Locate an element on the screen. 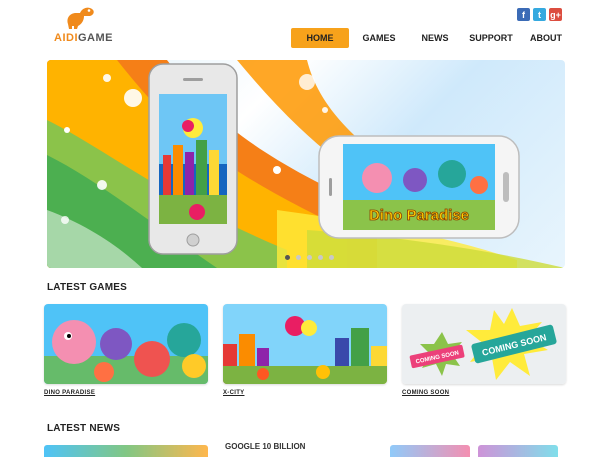 This screenshot has height=457, width=600. slider-dots is located at coordinates (309, 257).